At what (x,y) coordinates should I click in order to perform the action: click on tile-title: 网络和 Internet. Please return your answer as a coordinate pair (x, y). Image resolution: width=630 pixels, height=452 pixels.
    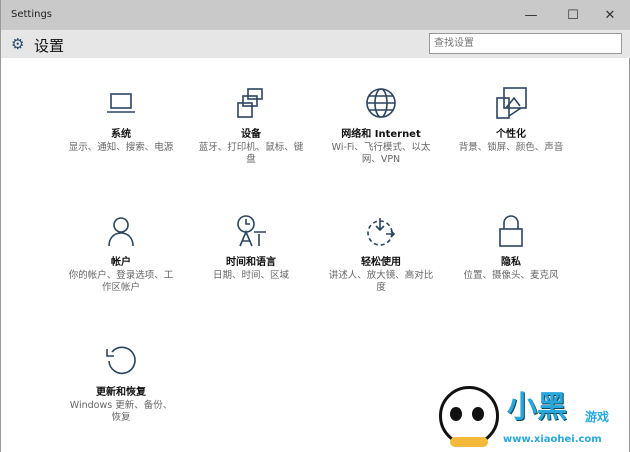
    Looking at the image, I should click on (381, 134).